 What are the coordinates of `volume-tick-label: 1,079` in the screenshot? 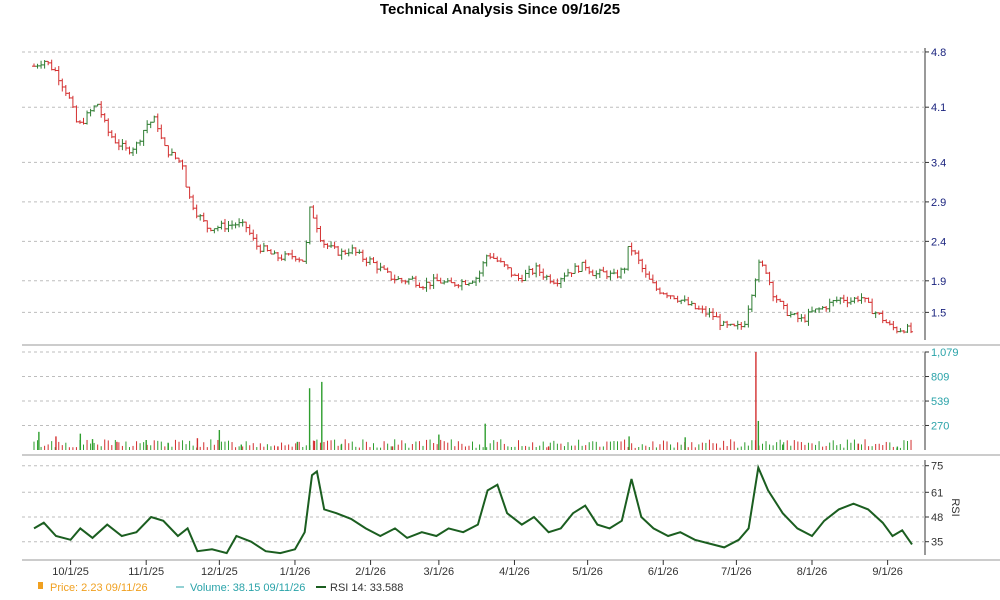 It's located at (945, 353).